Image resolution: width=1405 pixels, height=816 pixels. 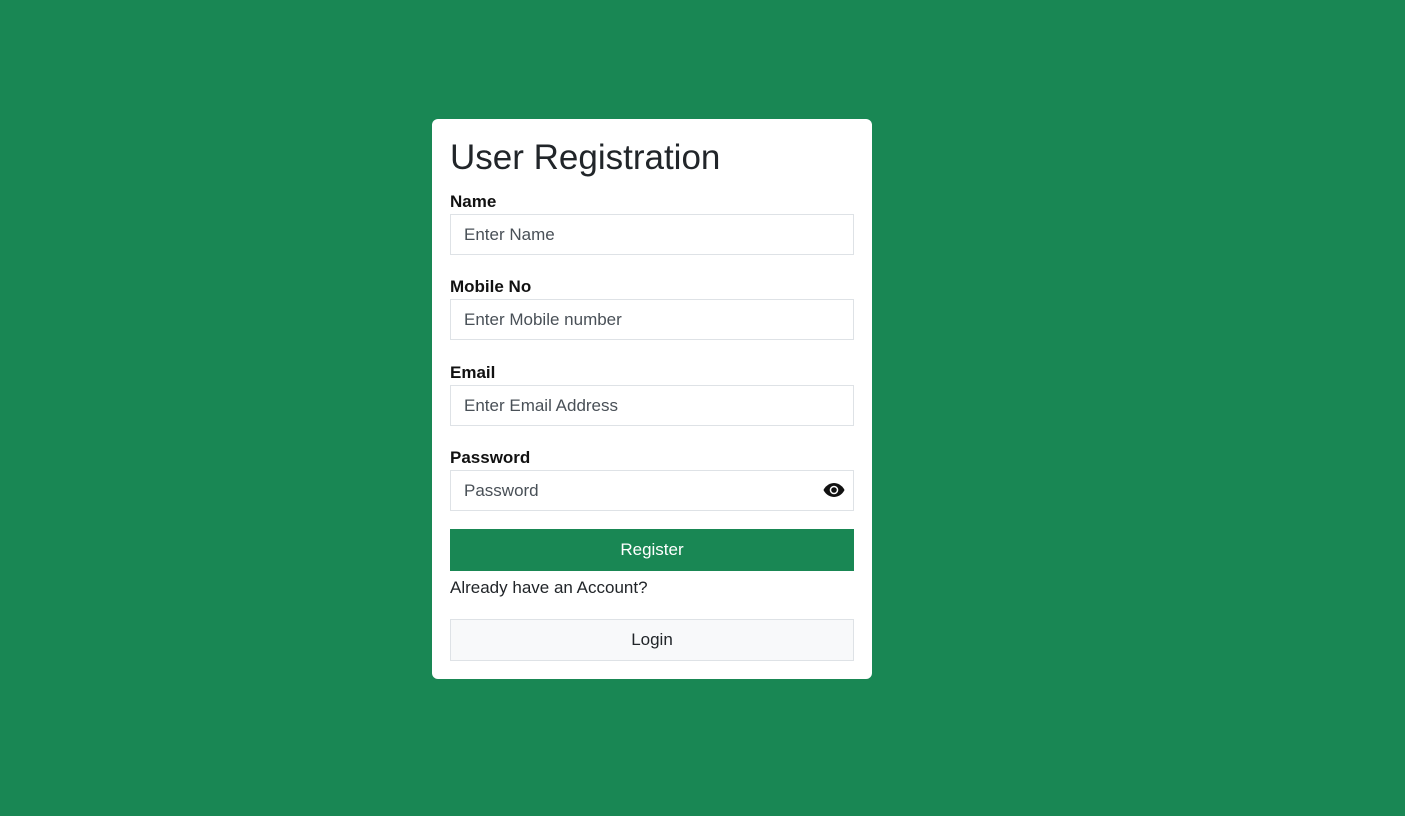 What do you see at coordinates (473, 372) in the screenshot?
I see `email-label: Email` at bounding box center [473, 372].